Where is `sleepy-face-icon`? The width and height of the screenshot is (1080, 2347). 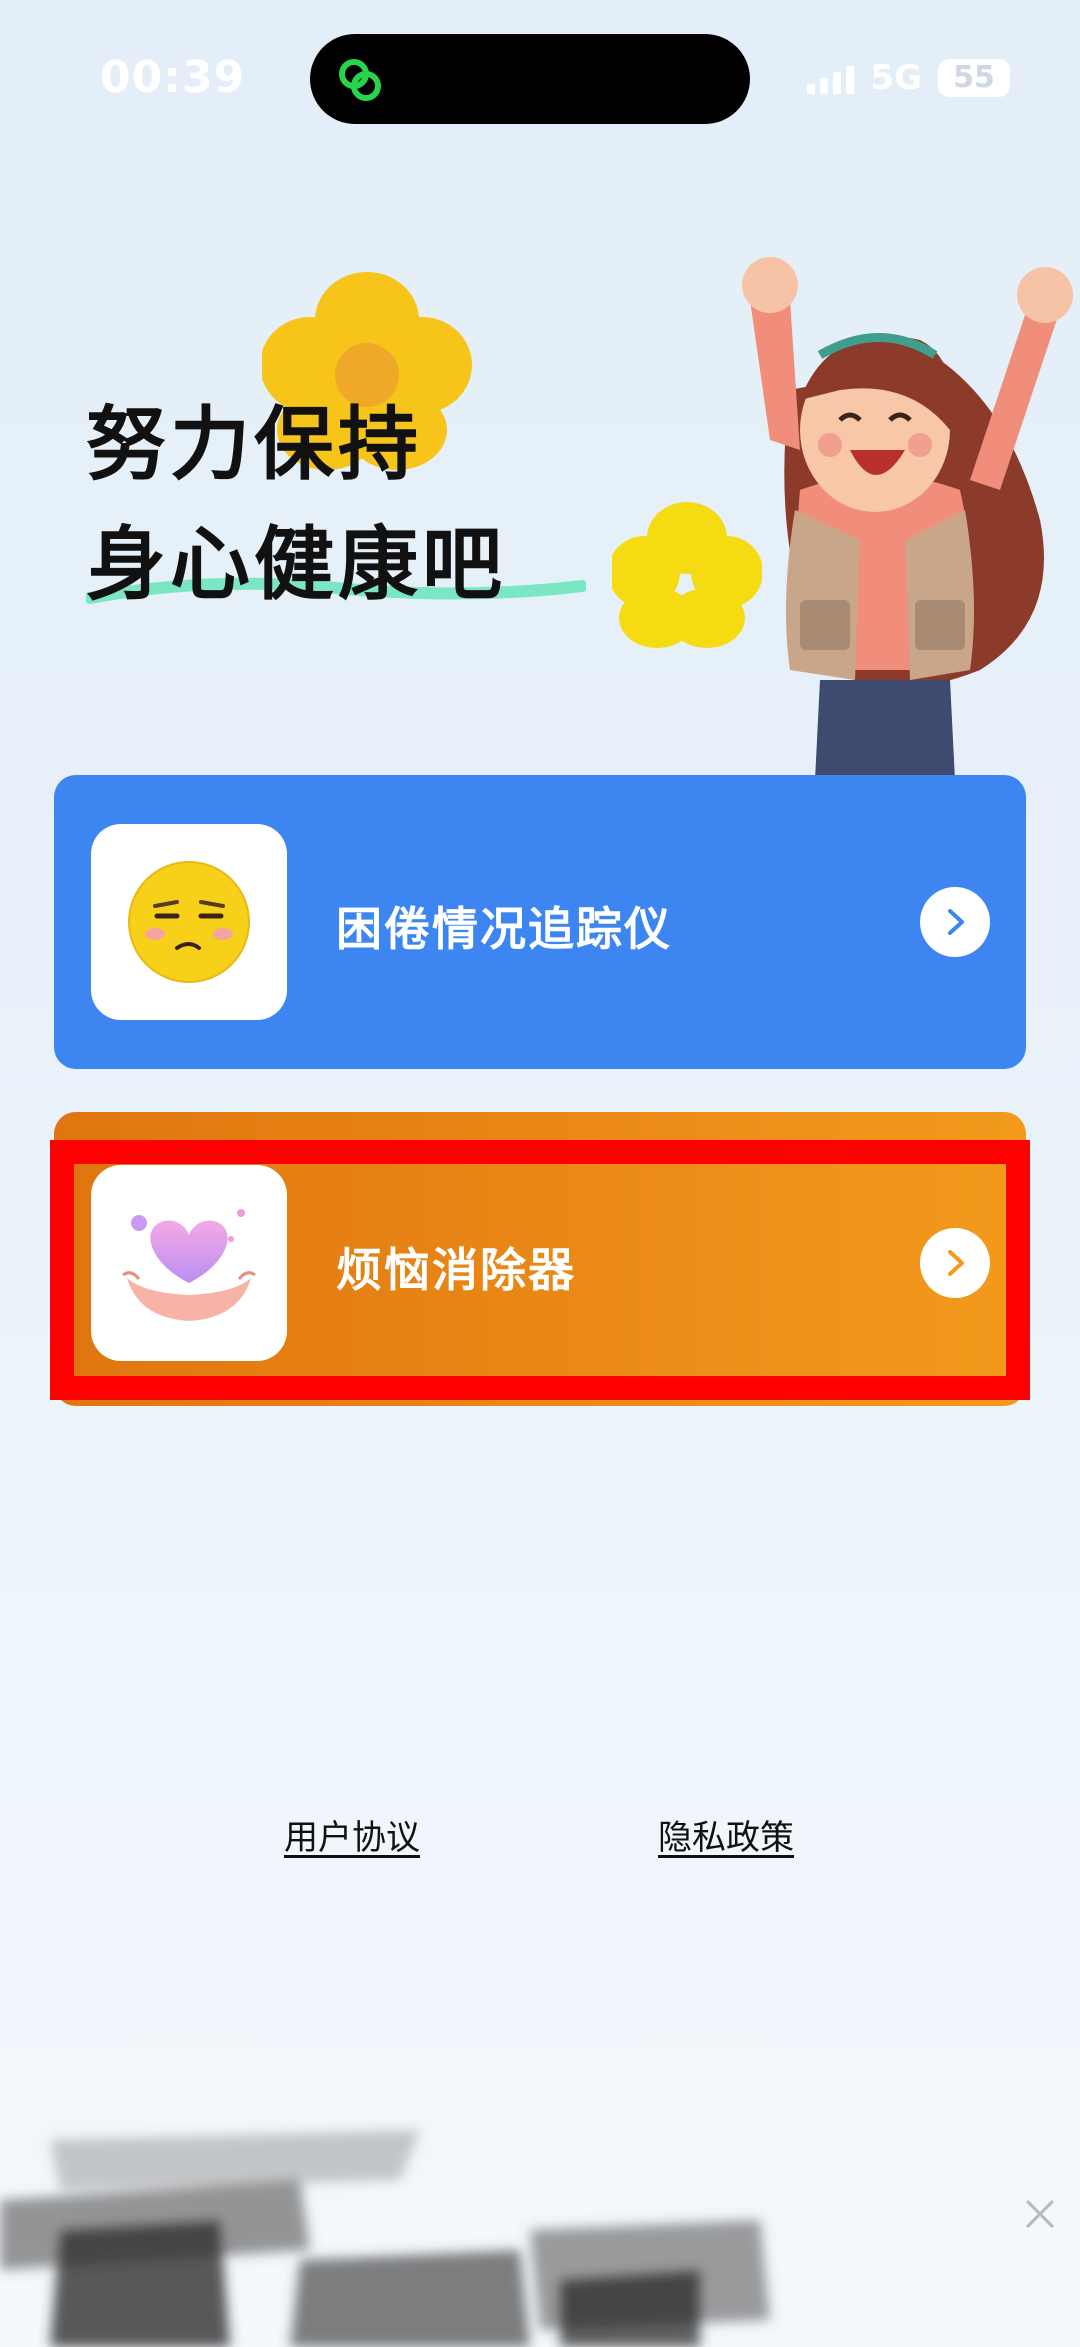
sleepy-face-icon is located at coordinates (189, 922).